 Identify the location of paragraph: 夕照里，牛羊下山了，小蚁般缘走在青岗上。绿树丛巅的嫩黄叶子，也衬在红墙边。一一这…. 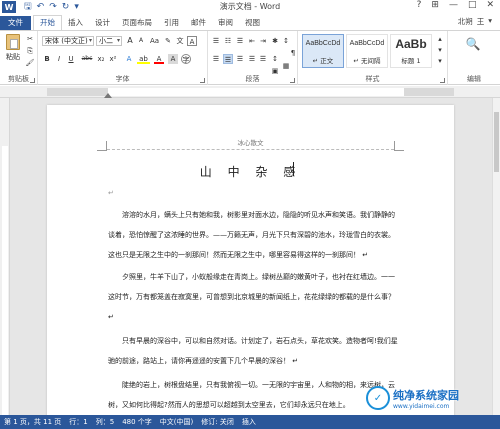
(254, 297).